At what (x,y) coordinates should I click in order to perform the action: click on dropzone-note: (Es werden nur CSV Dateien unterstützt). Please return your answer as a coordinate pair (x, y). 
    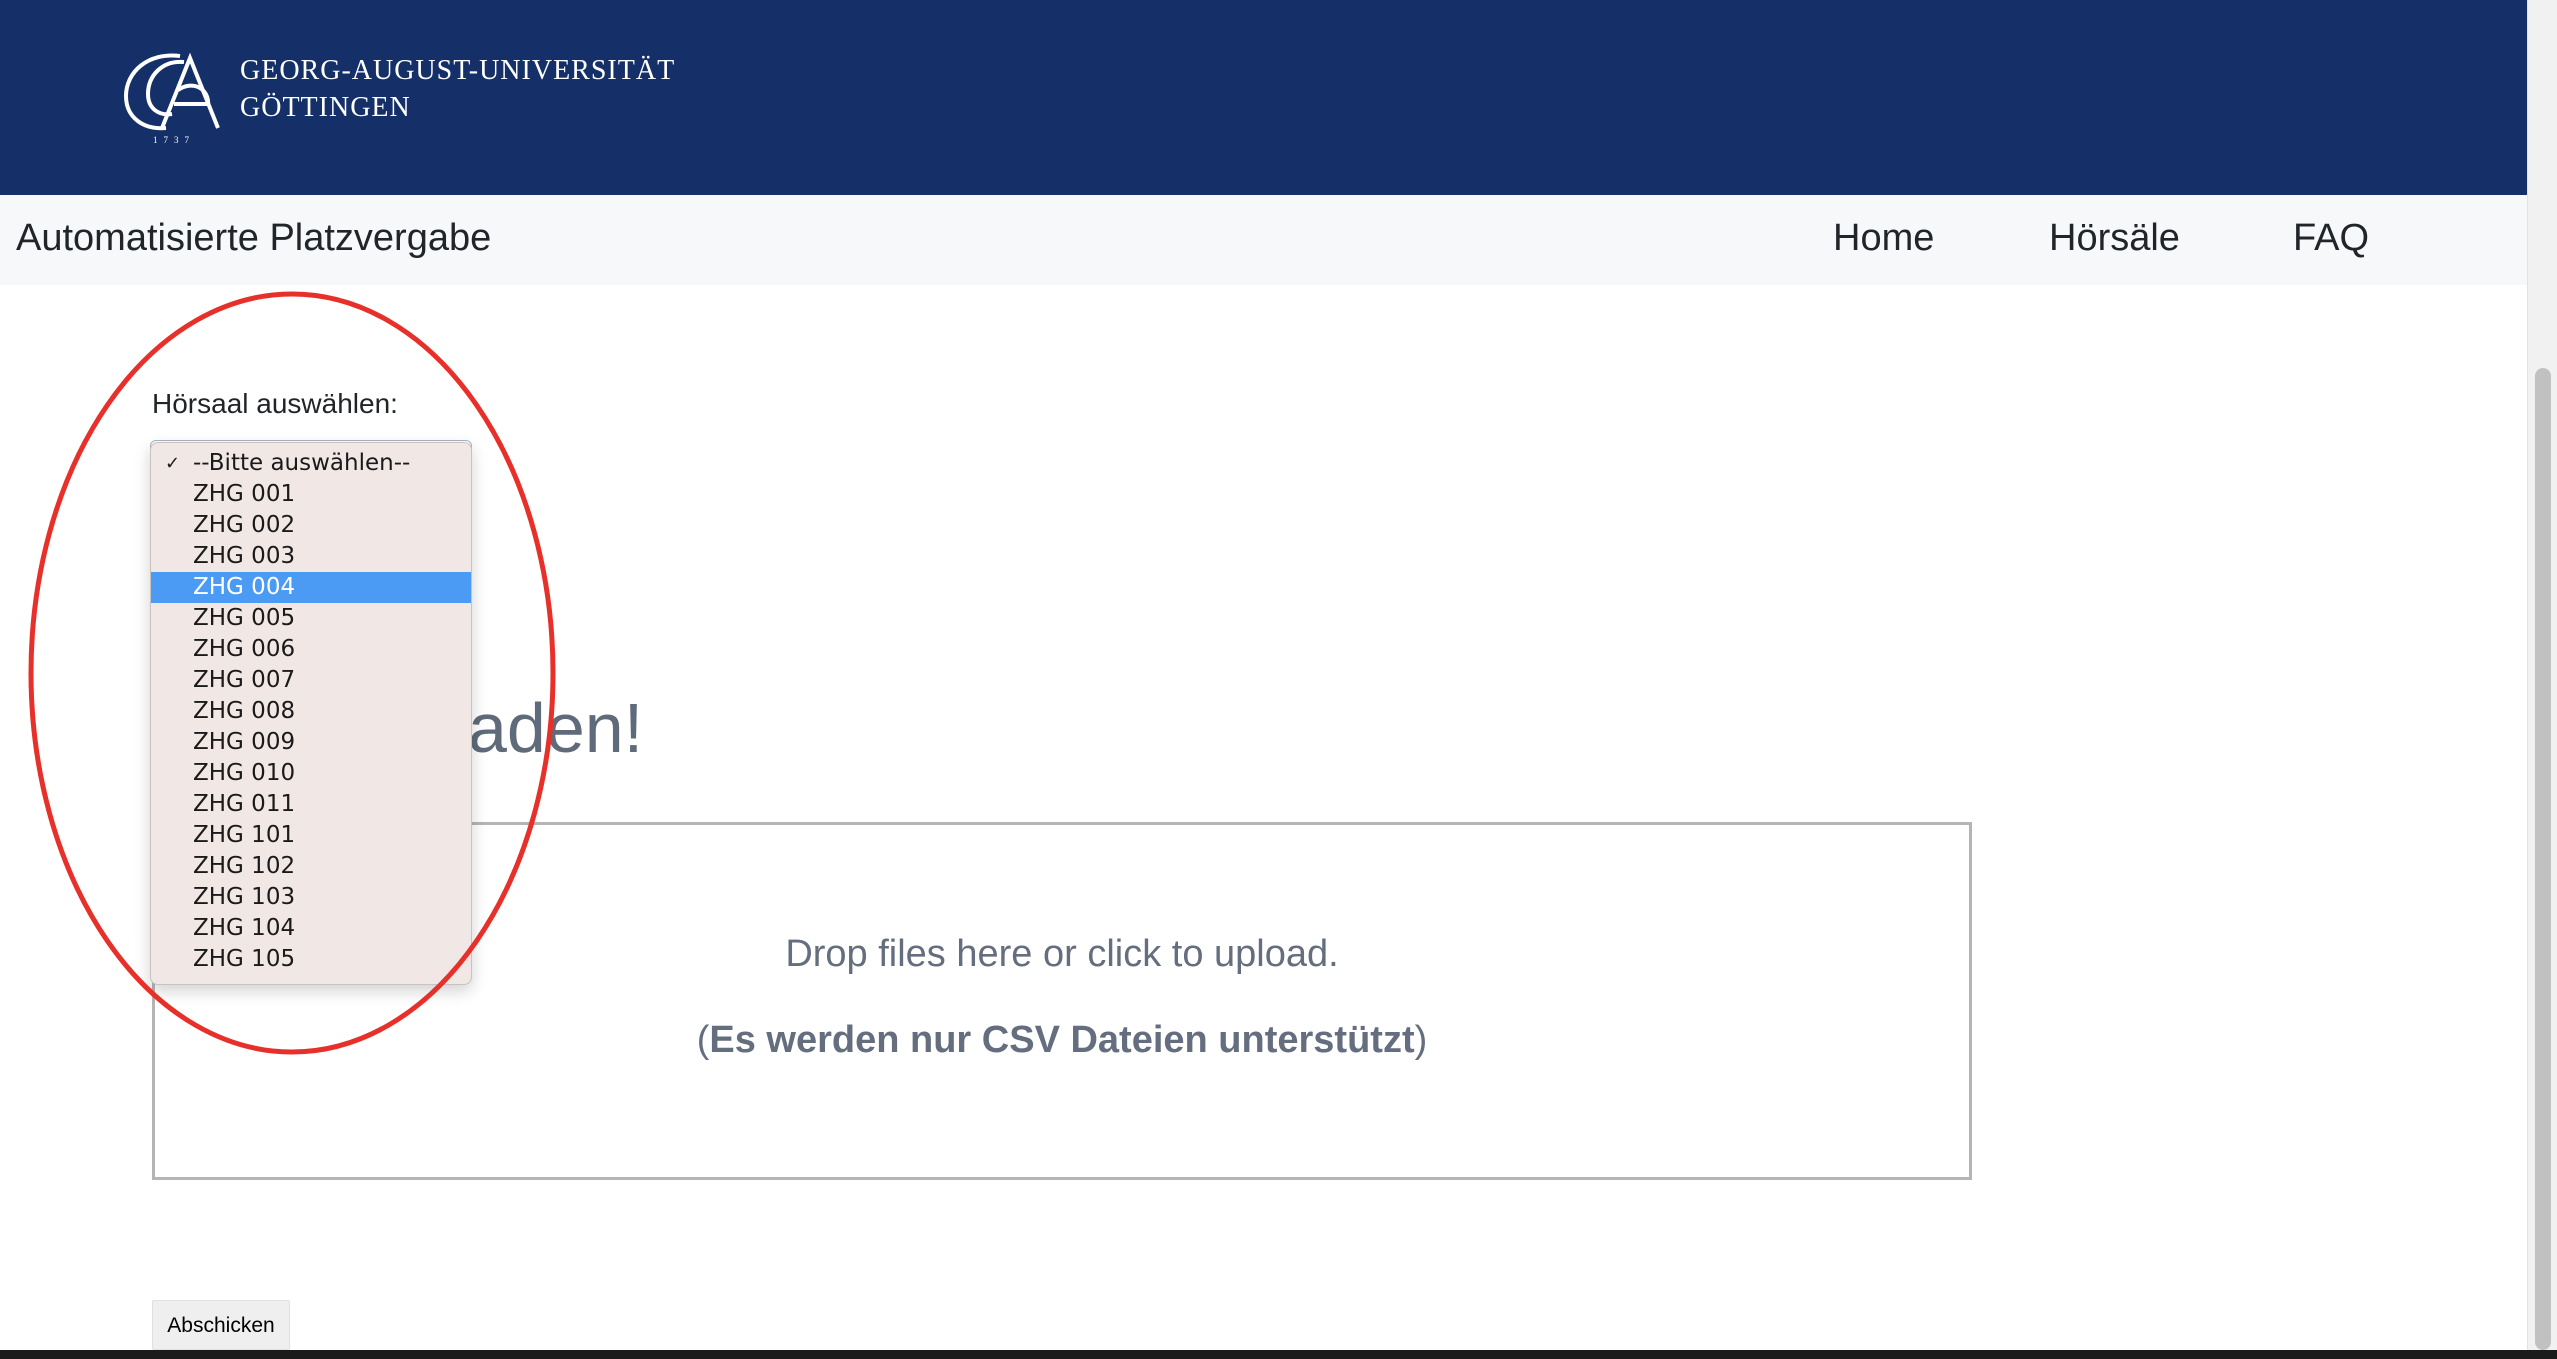
    Looking at the image, I should click on (1062, 1040).